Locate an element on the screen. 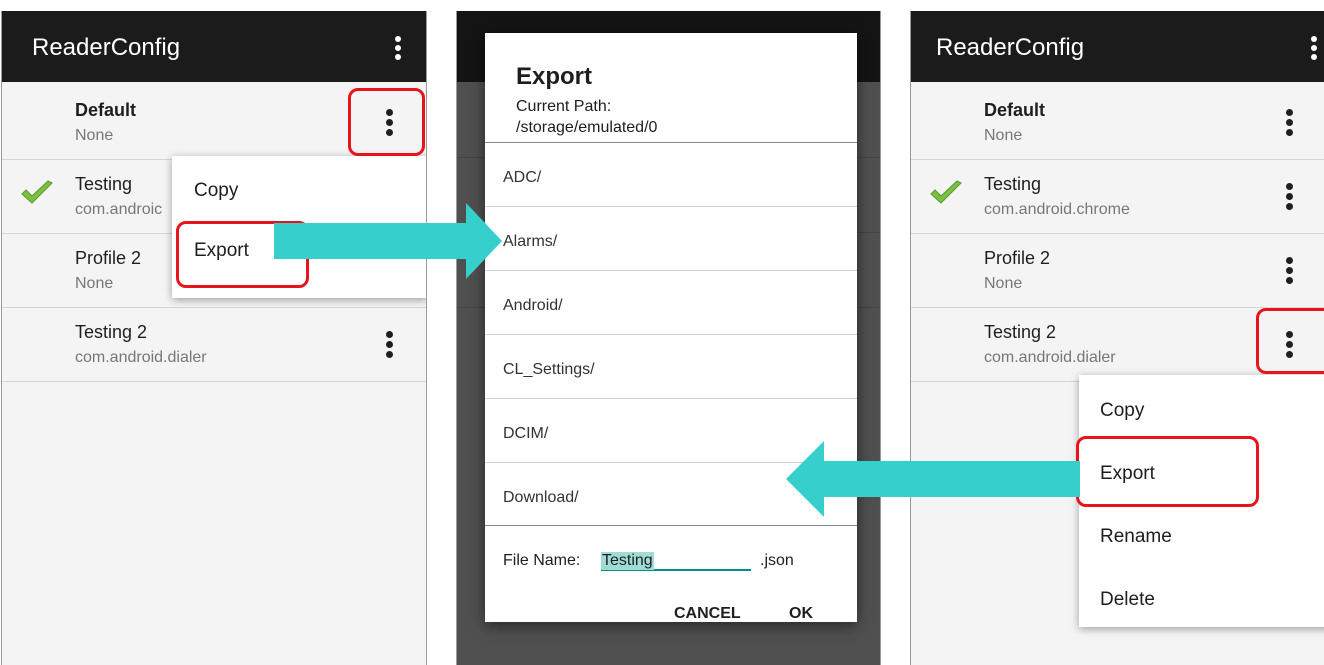 The width and height of the screenshot is (1324, 665). menu-item-delete: Delete is located at coordinates (1127, 600).